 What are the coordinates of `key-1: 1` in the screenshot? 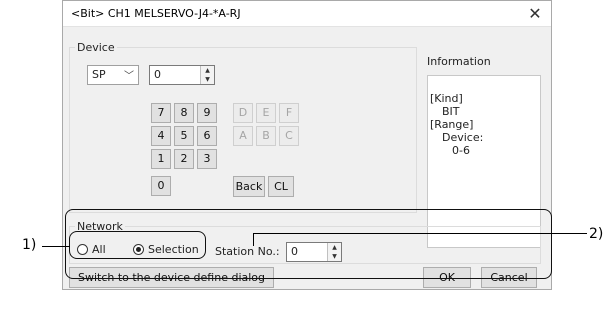 It's located at (161, 159).